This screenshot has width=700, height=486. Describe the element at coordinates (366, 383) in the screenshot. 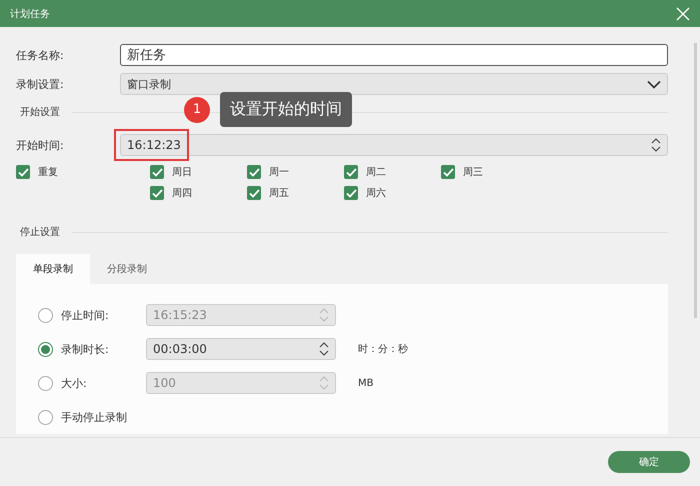

I see `unit-label: MB` at that location.